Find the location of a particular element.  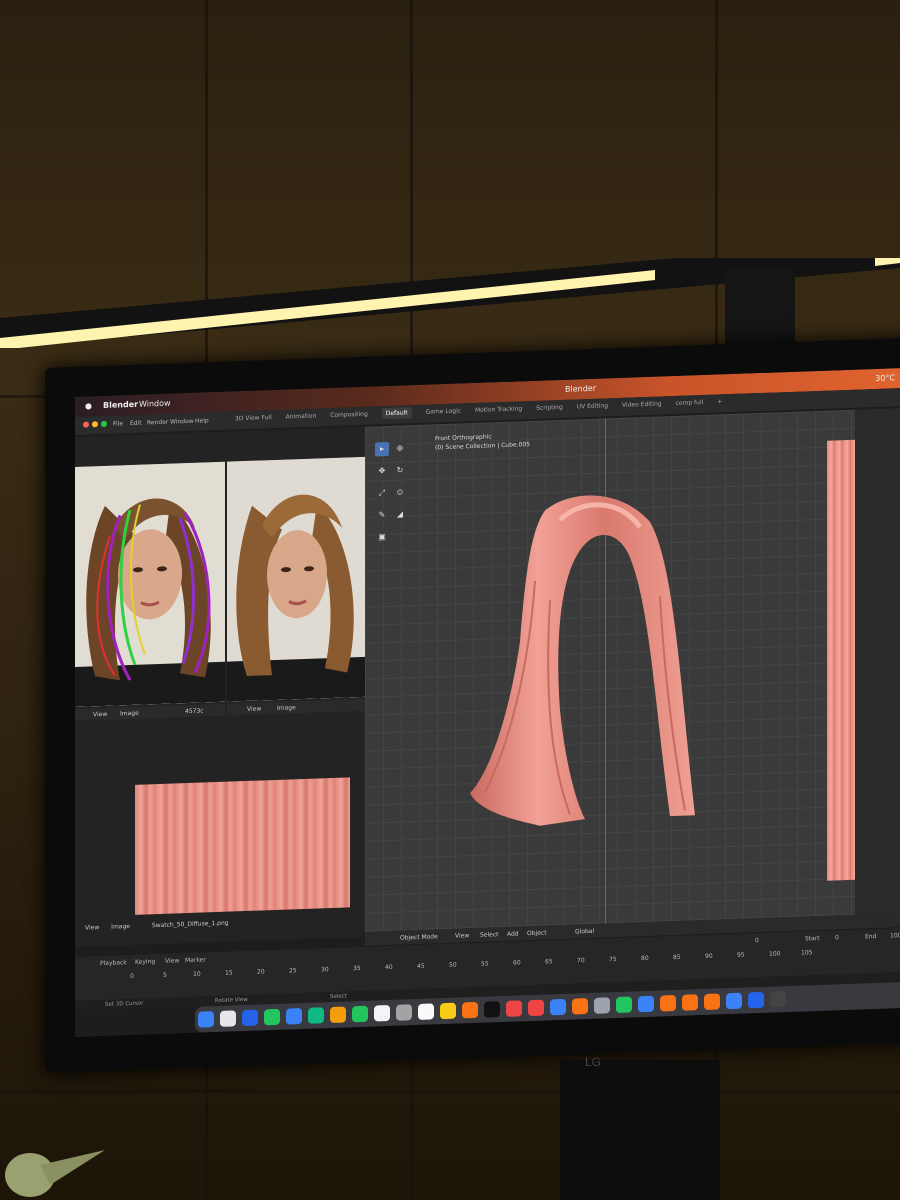

texture-preview-strip is located at coordinates (841, 660).